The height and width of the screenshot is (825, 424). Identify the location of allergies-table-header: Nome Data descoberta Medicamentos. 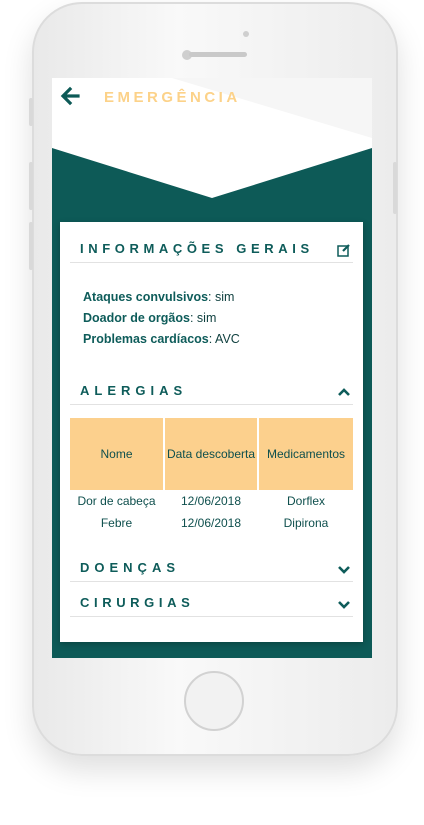
(211, 454).